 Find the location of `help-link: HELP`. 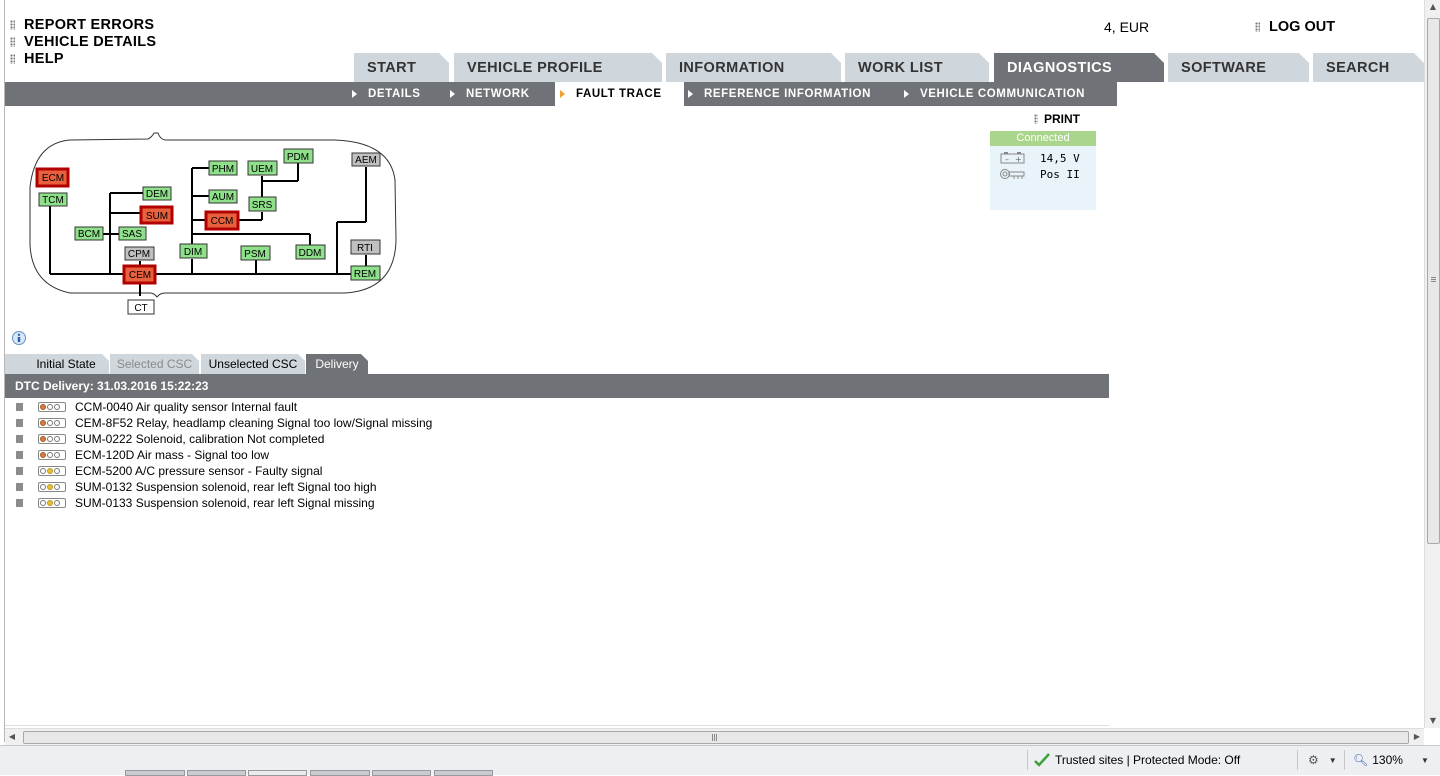

help-link: HELP is located at coordinates (83, 58).